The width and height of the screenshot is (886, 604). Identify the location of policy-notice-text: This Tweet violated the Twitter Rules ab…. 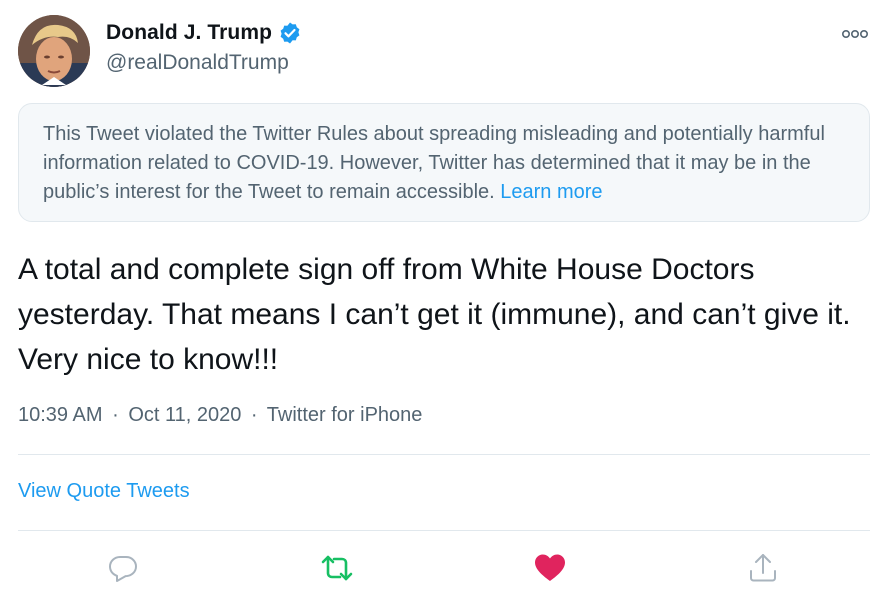
(434, 163).